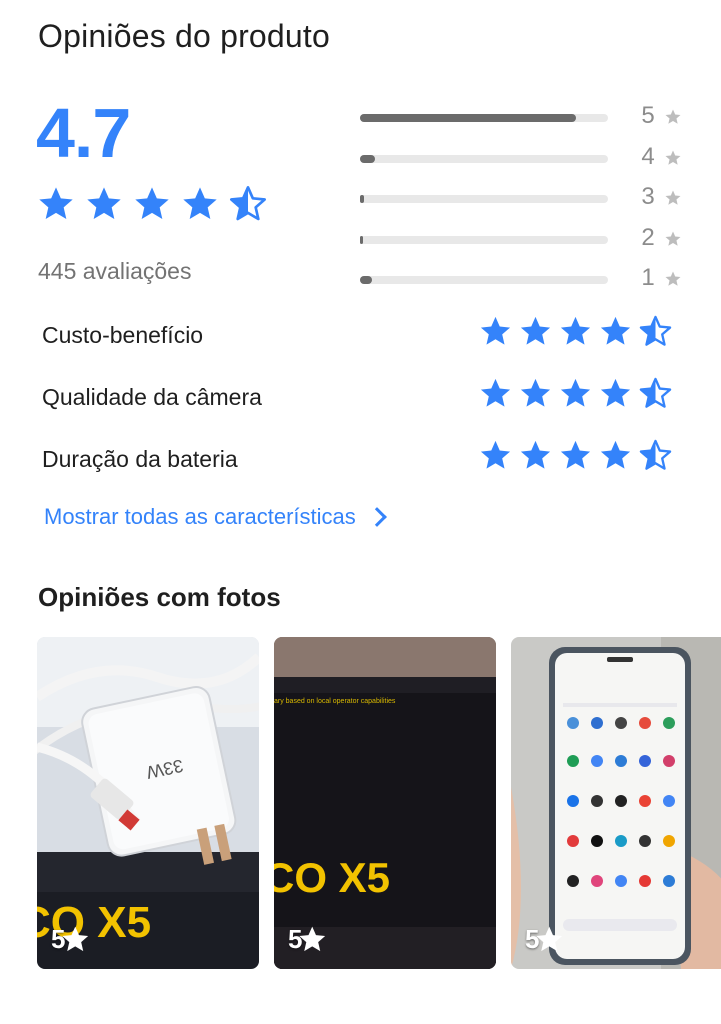 This screenshot has height=1024, width=721. I want to click on distribution-row-1: 1, so click(525, 282).